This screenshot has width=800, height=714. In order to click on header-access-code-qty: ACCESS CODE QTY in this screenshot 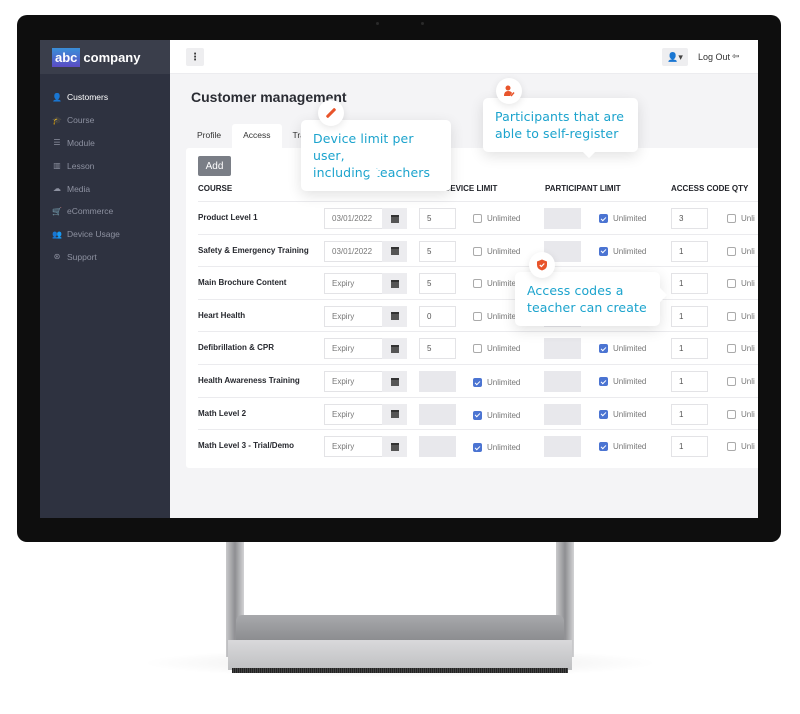, I will do `click(710, 188)`.